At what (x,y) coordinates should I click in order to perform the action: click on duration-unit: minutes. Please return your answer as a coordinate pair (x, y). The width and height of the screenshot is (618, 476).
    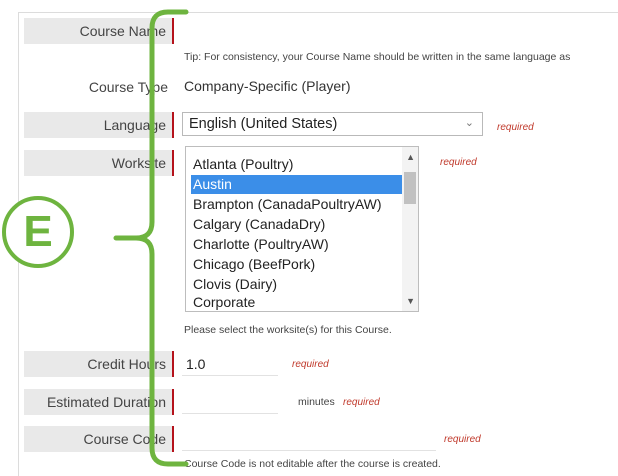
    Looking at the image, I should click on (316, 402).